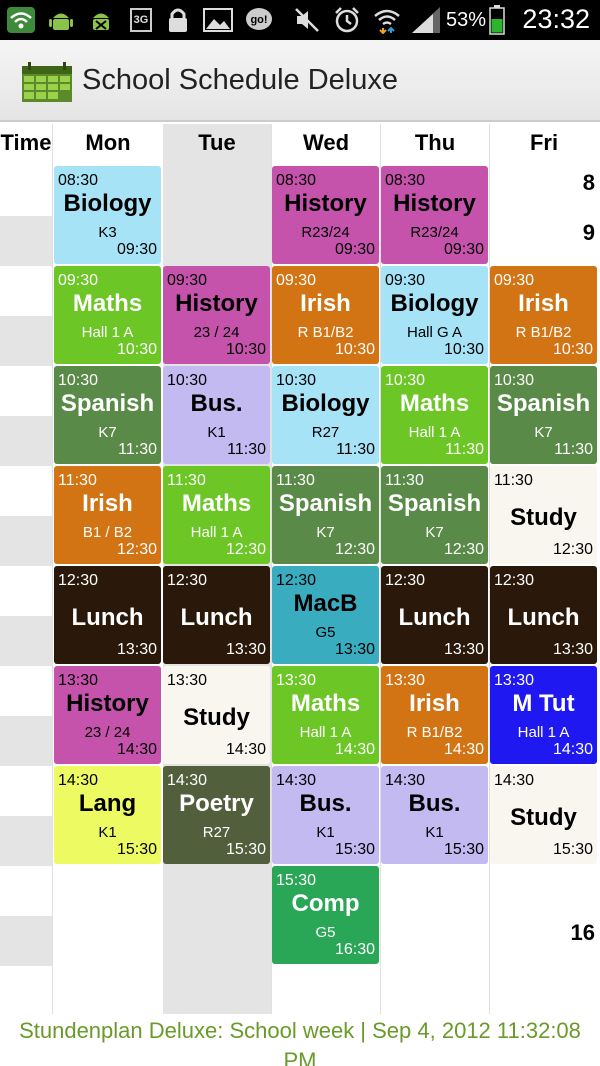 The image size is (600, 1066). What do you see at coordinates (296, 780) in the screenshot?
I see `lesson-start-time: 14:30` at bounding box center [296, 780].